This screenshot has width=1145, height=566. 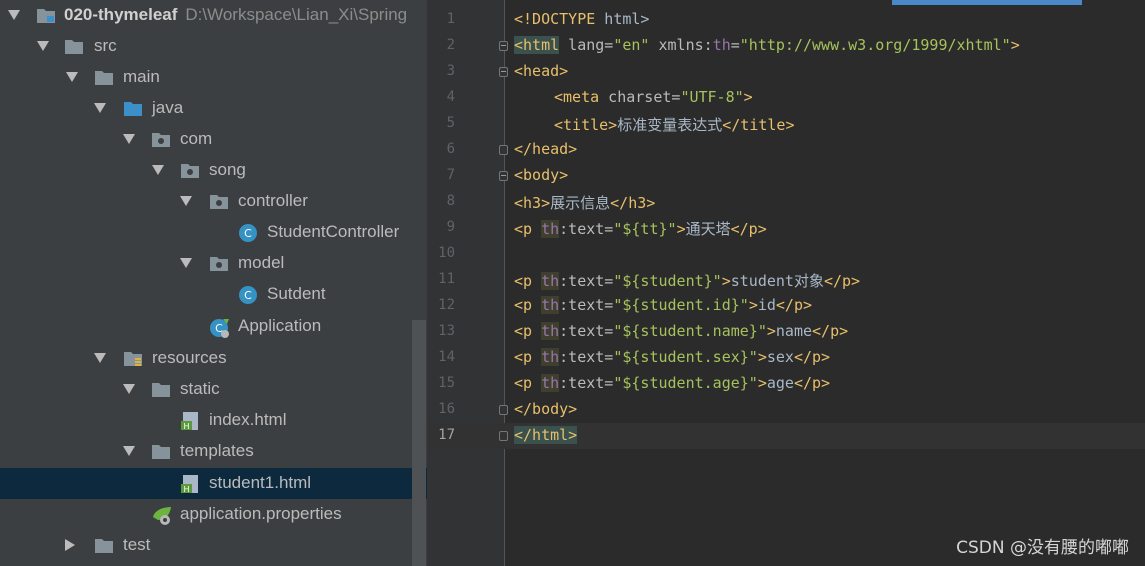 What do you see at coordinates (213, 201) in the screenshot?
I see `tree-item-controller: controller` at bounding box center [213, 201].